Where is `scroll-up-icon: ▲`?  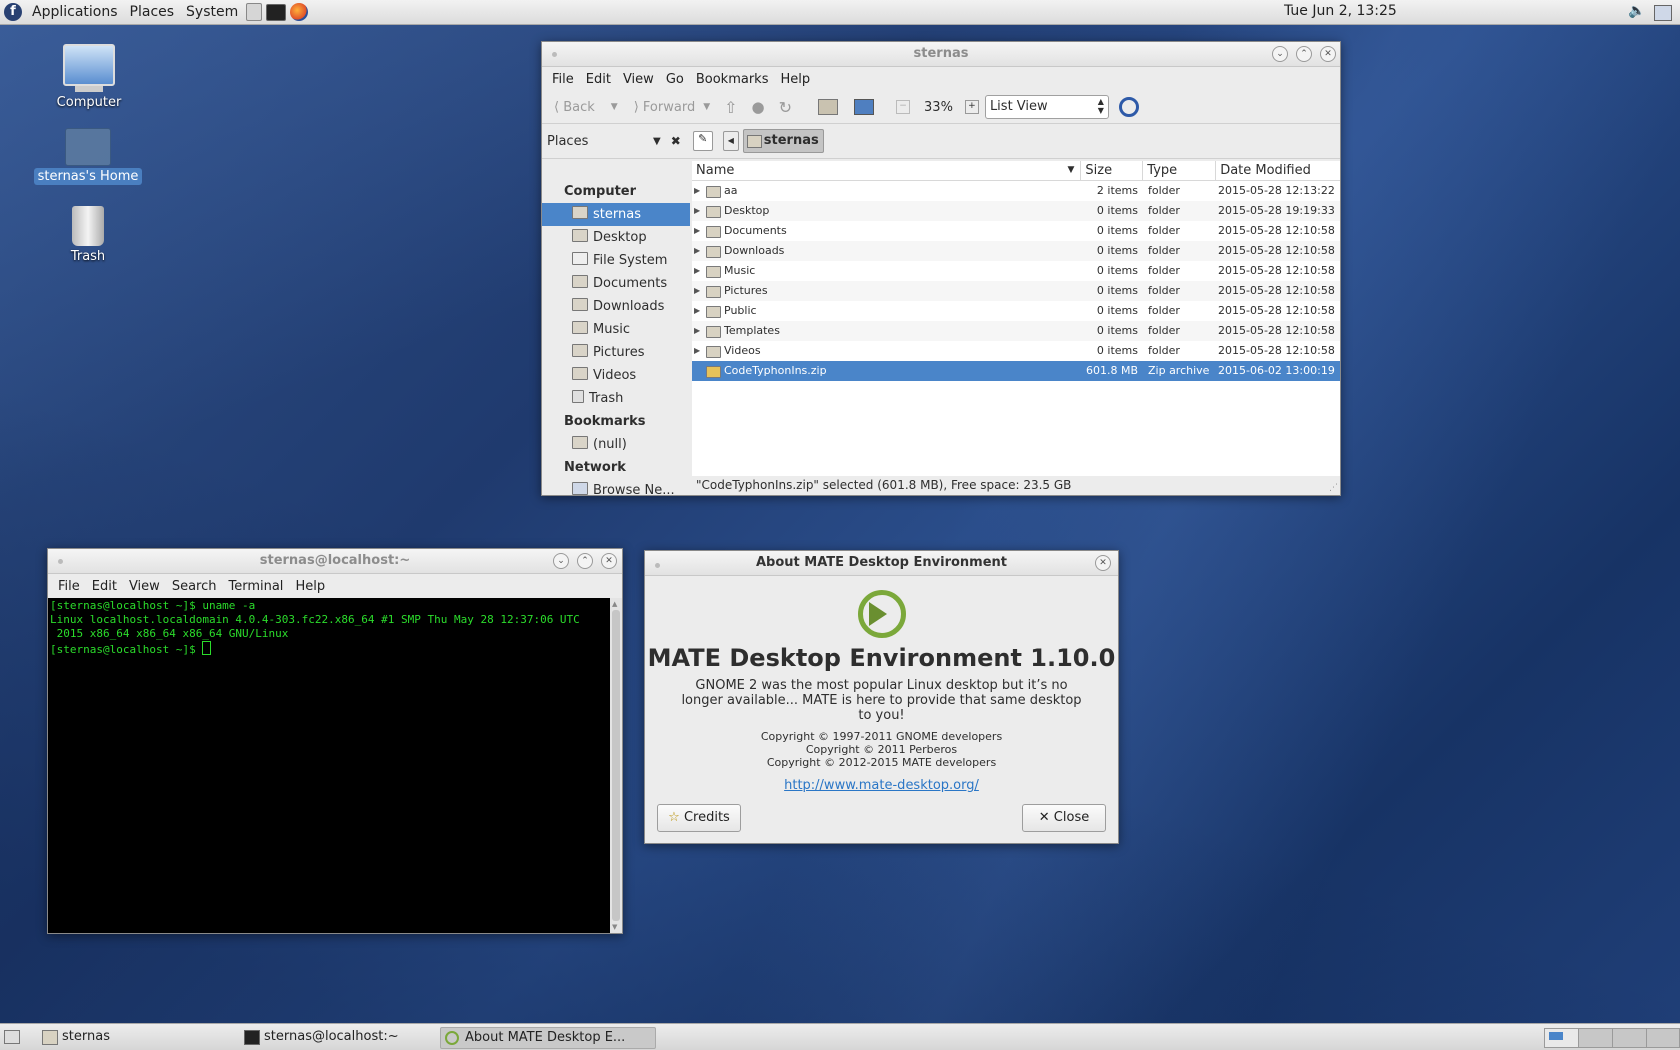 scroll-up-icon: ▲ is located at coordinates (614, 604).